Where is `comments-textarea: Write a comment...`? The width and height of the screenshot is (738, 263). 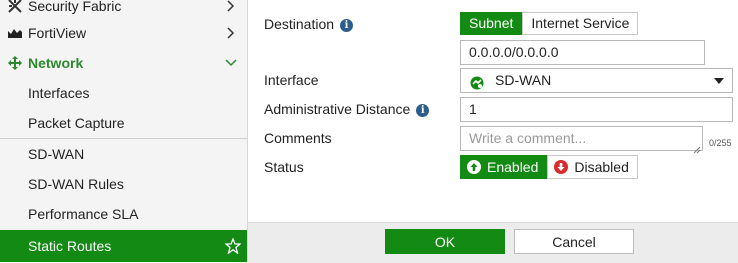 comments-textarea: Write a comment... is located at coordinates (581, 138).